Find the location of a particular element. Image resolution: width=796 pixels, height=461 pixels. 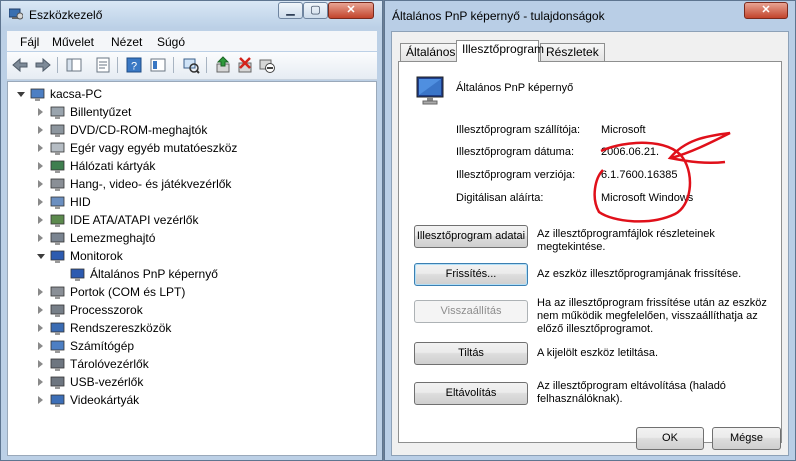

show-hide-console-tree-icon is located at coordinates (74, 65).